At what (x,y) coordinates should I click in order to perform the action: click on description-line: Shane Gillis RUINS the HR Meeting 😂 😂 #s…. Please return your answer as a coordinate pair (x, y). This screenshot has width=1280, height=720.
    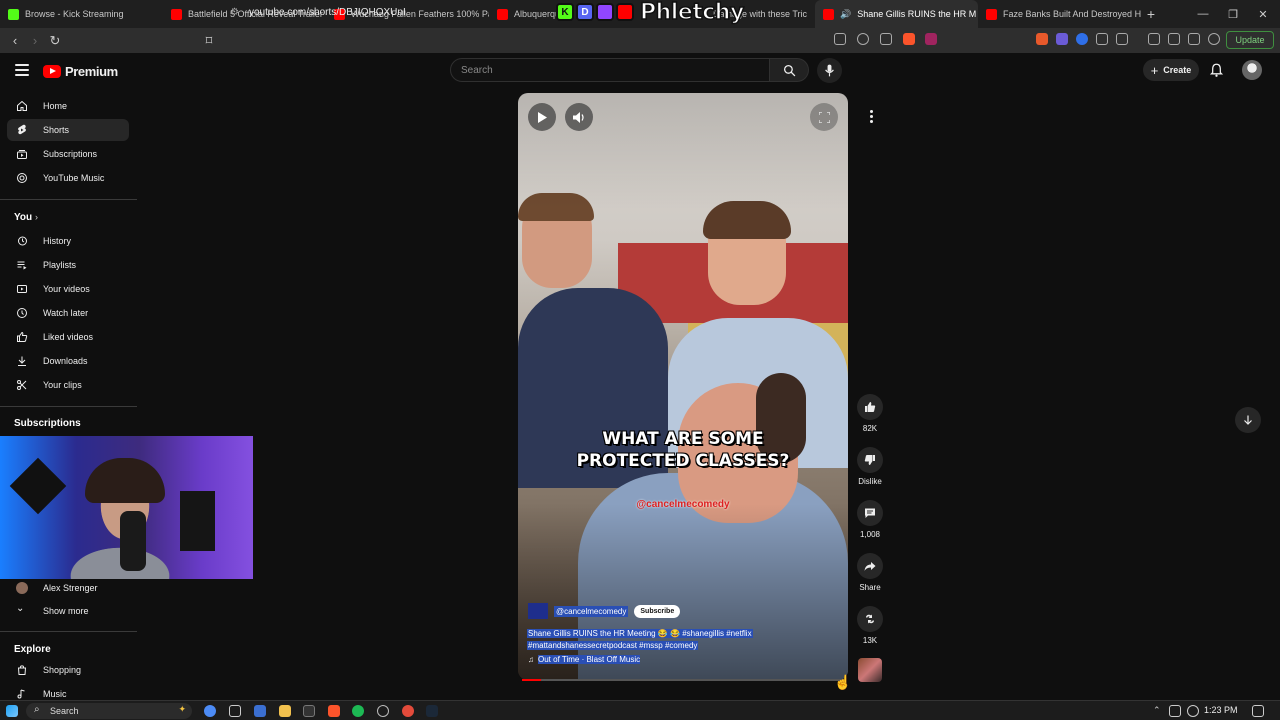
    Looking at the image, I should click on (640, 633).